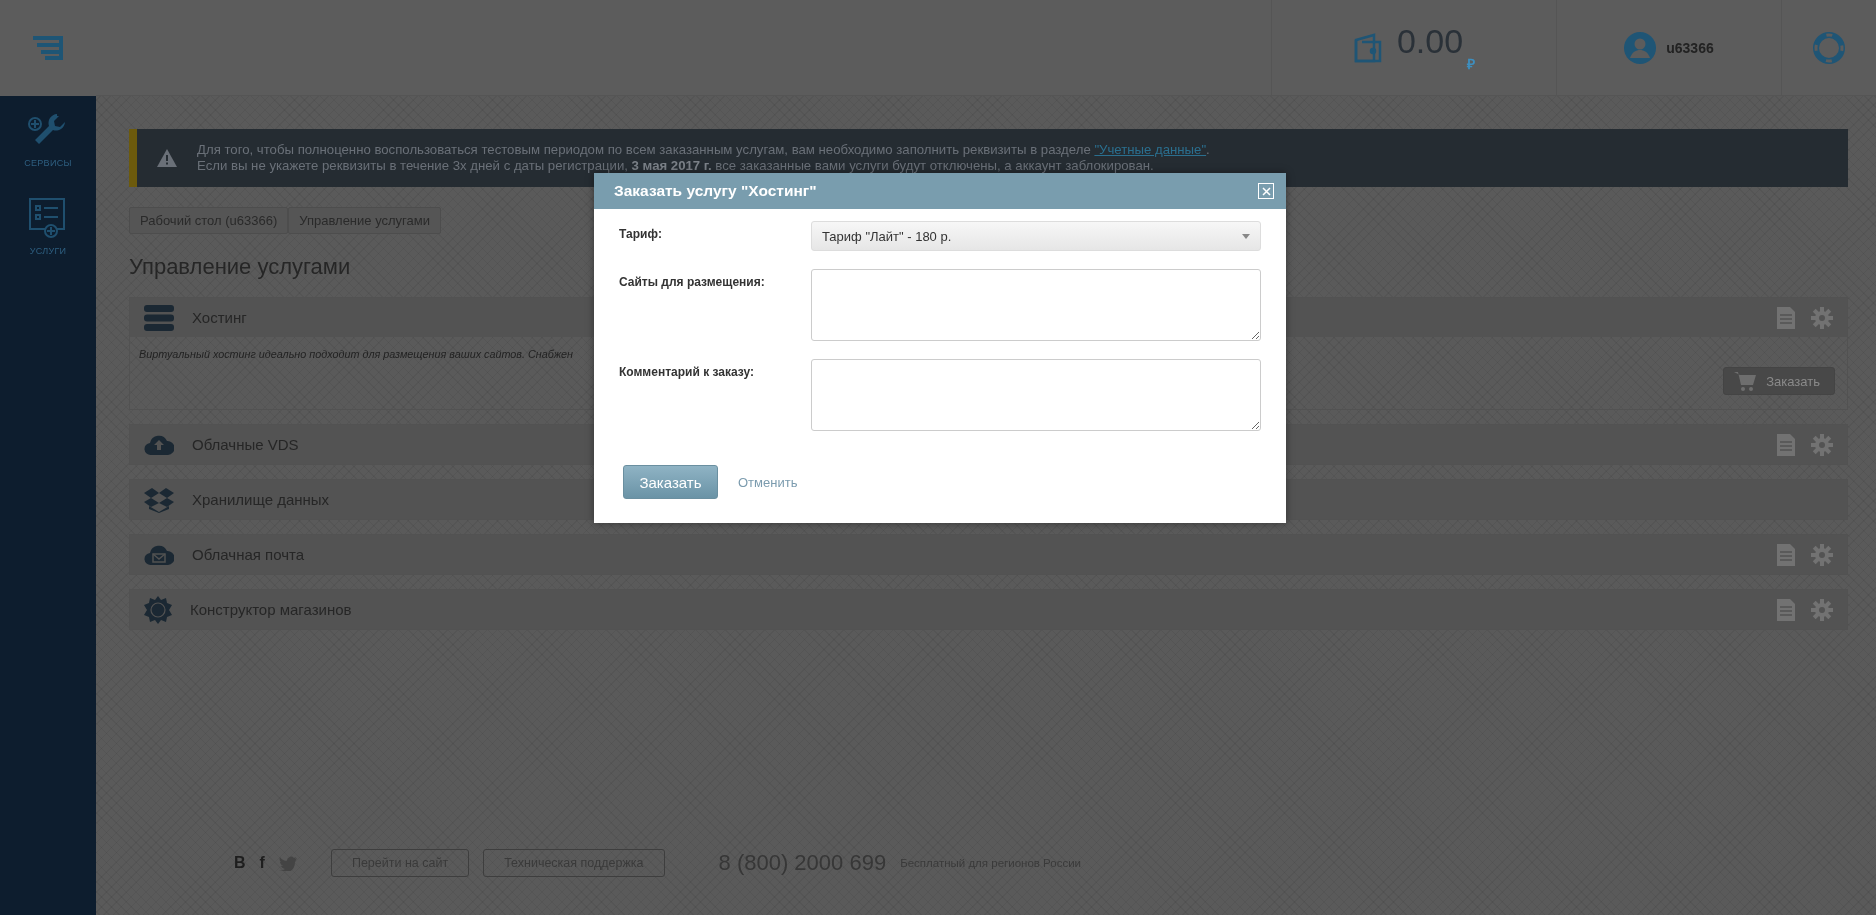  What do you see at coordinates (240, 863) in the screenshot?
I see `social-link: В` at bounding box center [240, 863].